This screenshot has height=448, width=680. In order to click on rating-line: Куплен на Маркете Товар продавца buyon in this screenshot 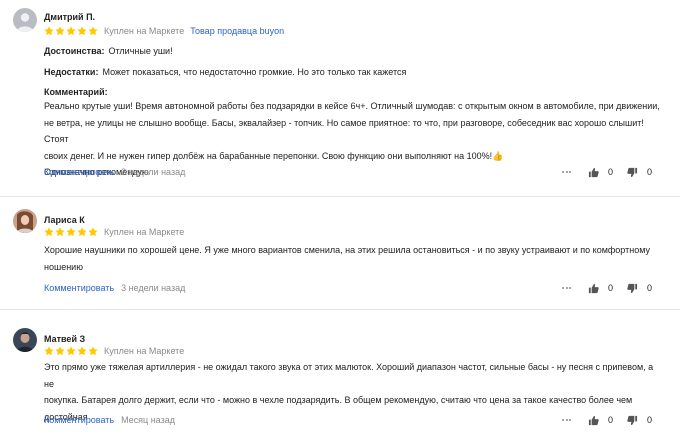, I will do `click(164, 31)`.